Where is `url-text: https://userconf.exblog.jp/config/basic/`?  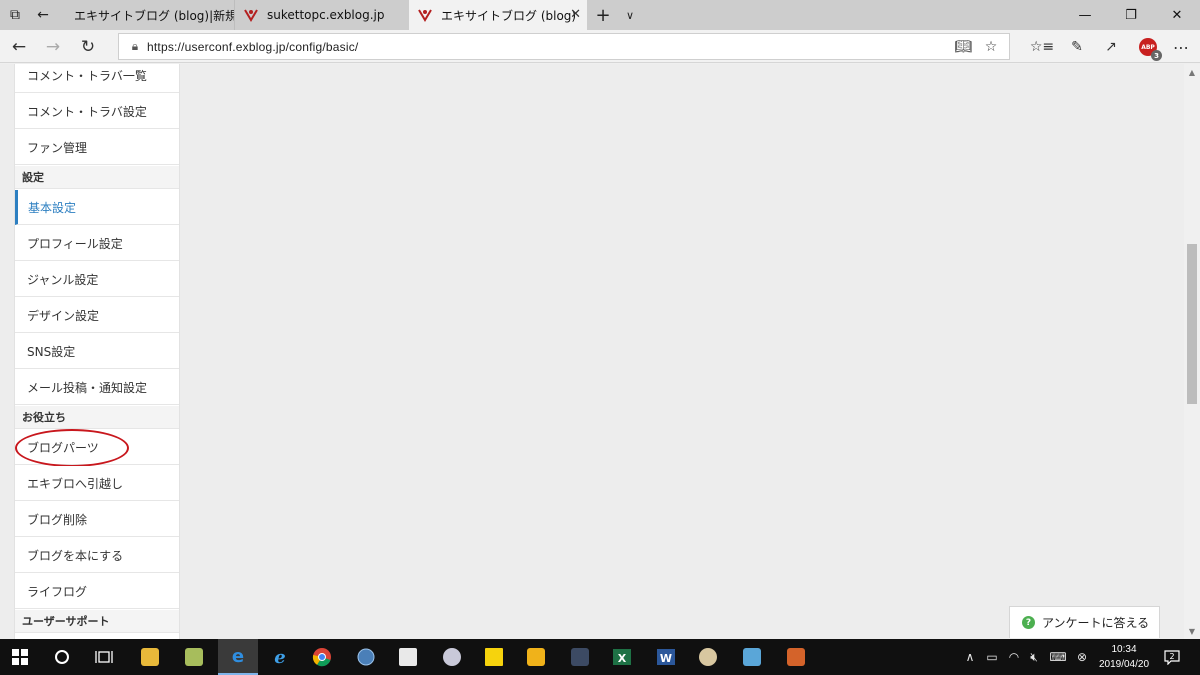 url-text: https://userconf.exblog.jp/config/basic/ is located at coordinates (252, 47).